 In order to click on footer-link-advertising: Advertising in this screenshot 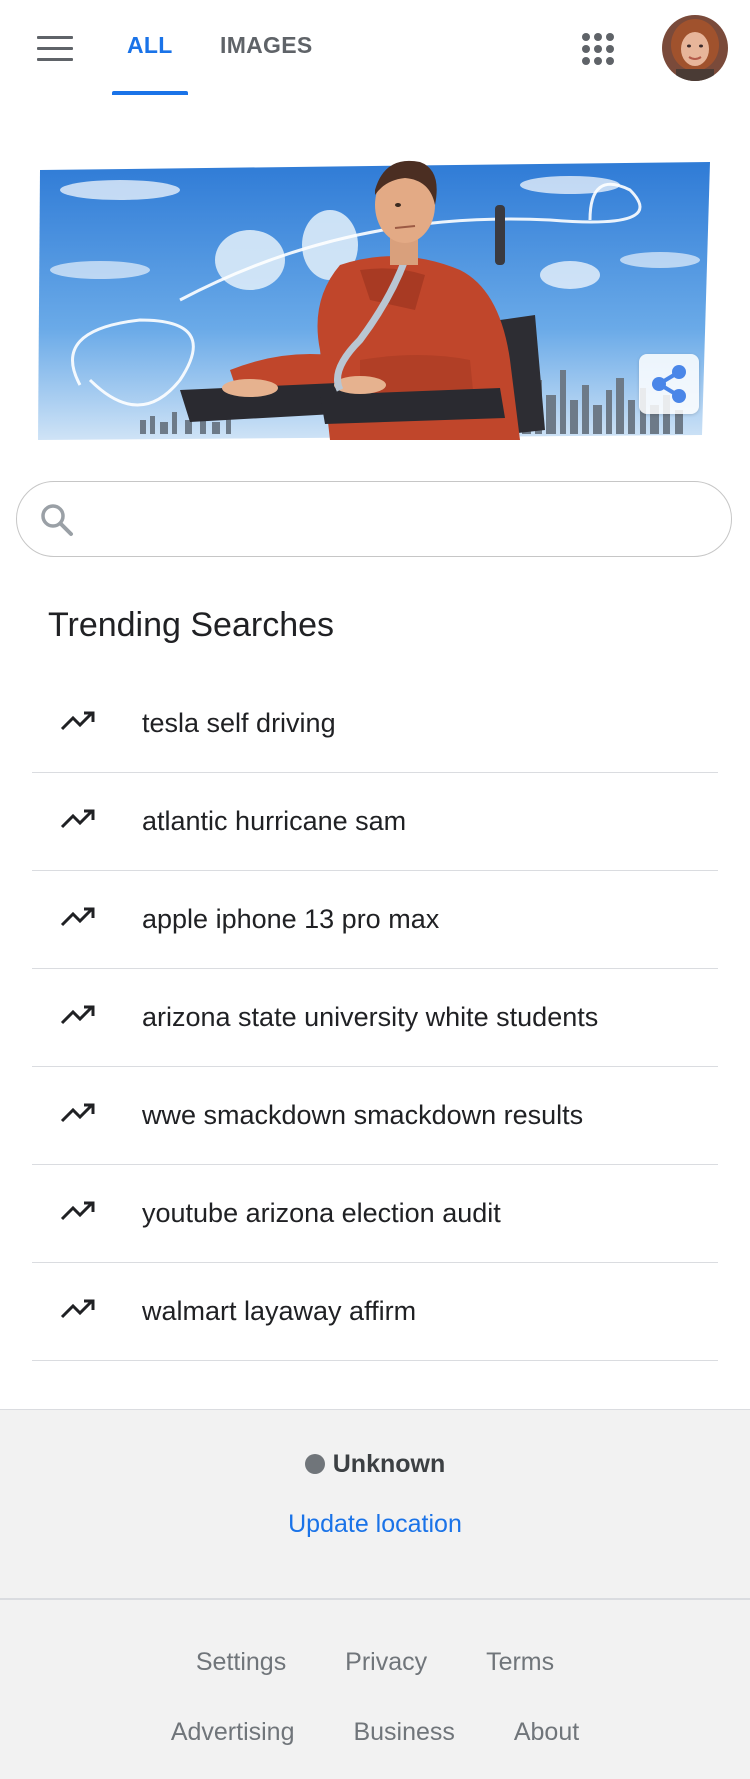, I will do `click(233, 1732)`.